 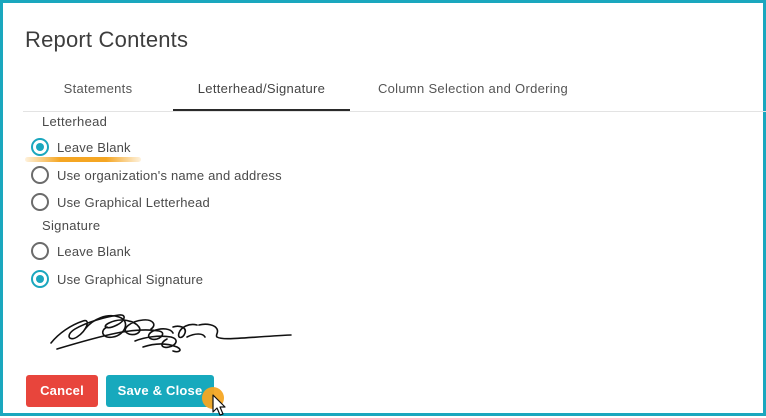 What do you see at coordinates (169, 175) in the screenshot?
I see `radio-label: Use organization's name and address` at bounding box center [169, 175].